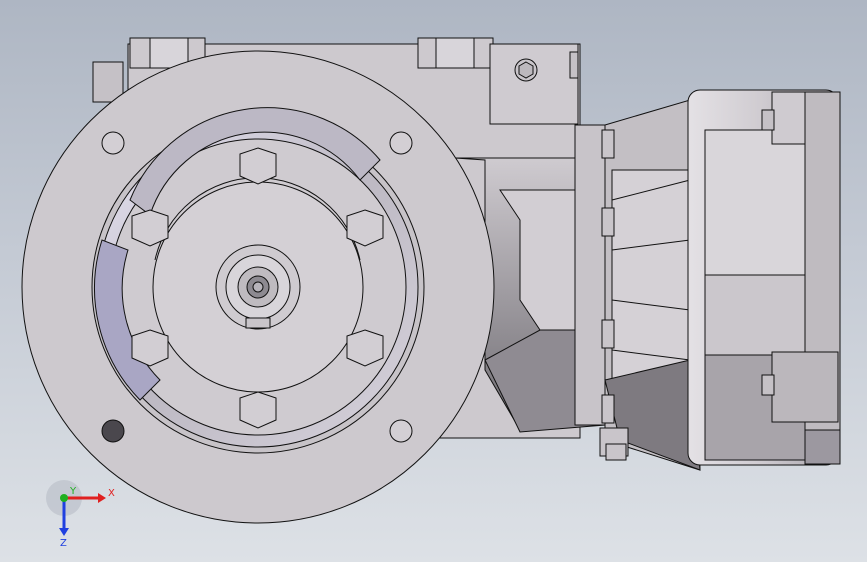  I want to click on y-axis-label: Y, so click(73, 491).